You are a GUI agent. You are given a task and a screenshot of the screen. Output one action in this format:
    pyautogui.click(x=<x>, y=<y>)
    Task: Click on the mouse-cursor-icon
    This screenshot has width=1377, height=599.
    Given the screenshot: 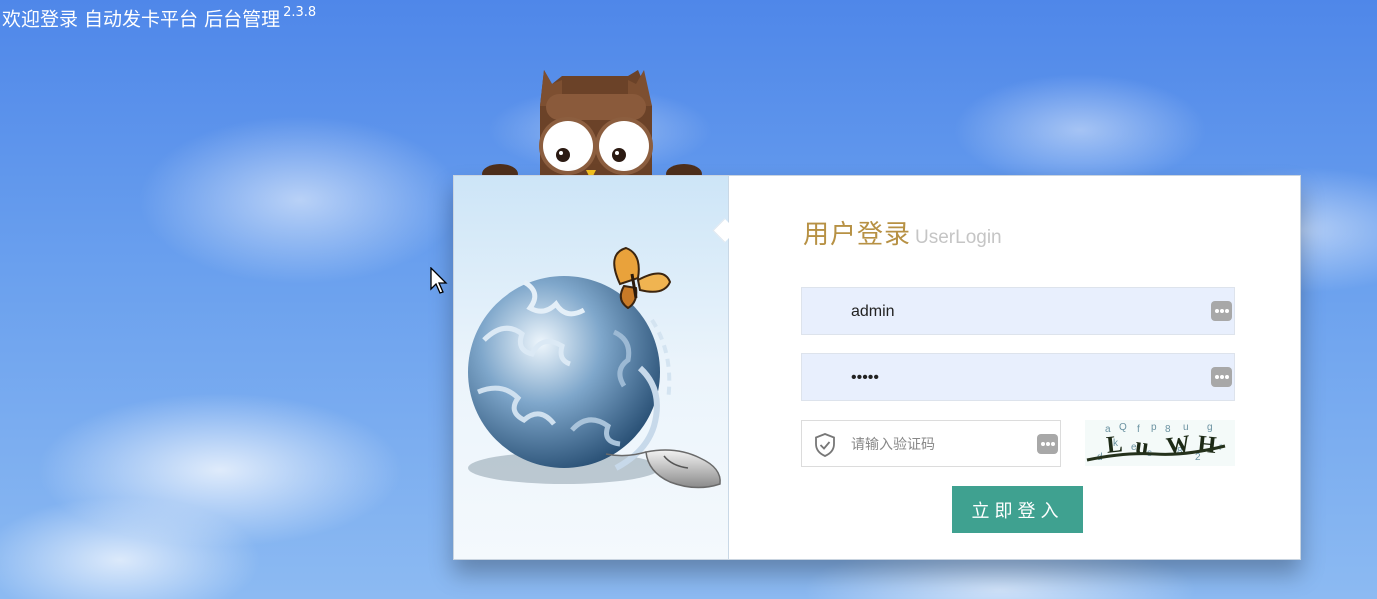 What is the action you would take?
    pyautogui.click(x=439, y=280)
    